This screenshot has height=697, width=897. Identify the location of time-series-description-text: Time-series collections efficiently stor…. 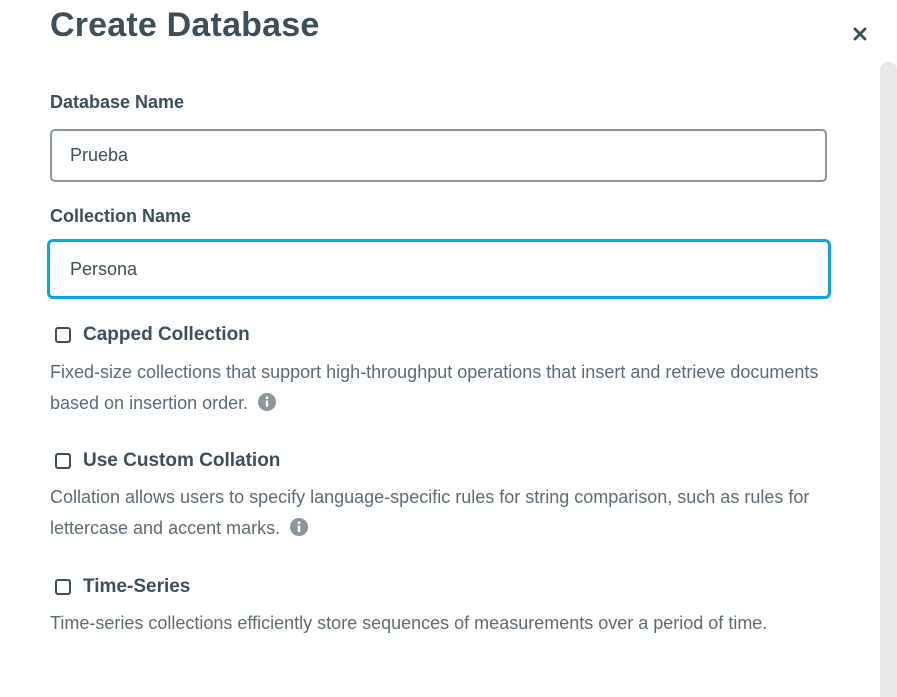
(409, 623).